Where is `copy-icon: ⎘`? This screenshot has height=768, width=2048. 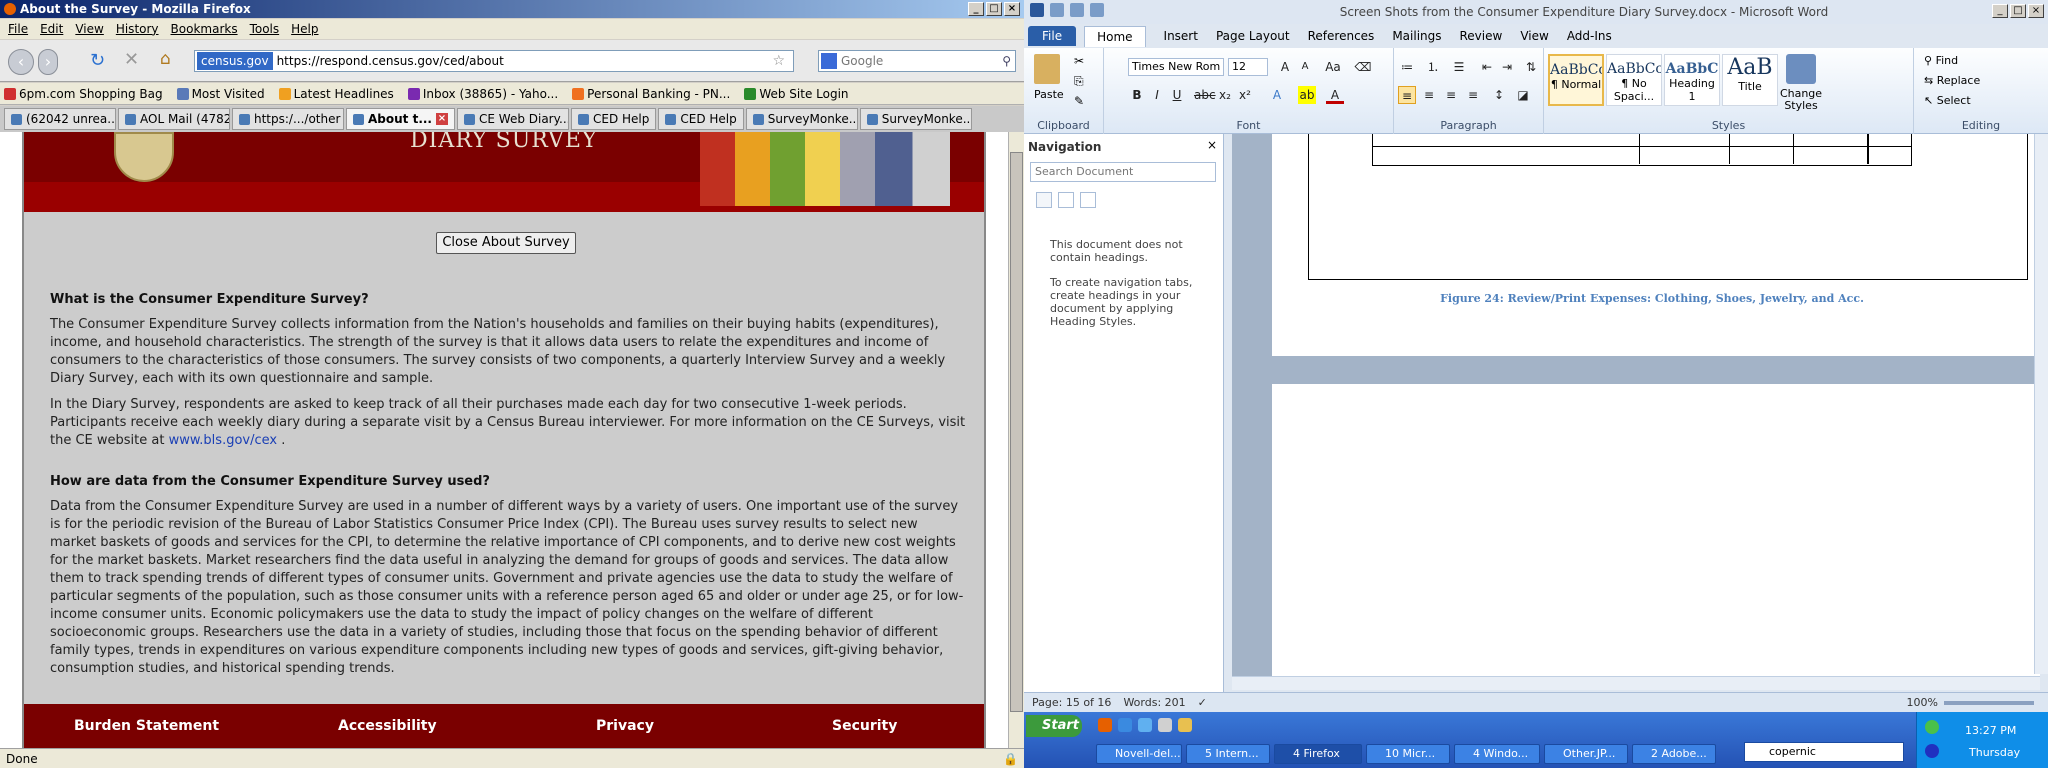
copy-icon: ⎘ is located at coordinates (1079, 81).